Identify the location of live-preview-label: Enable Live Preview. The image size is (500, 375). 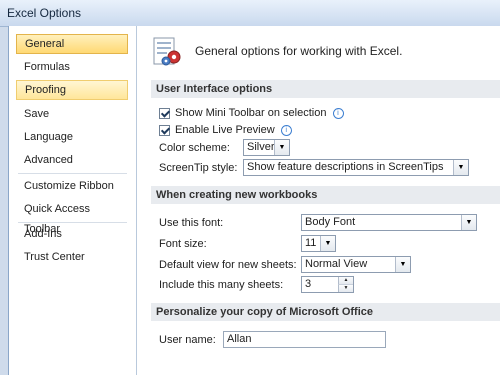
(225, 130).